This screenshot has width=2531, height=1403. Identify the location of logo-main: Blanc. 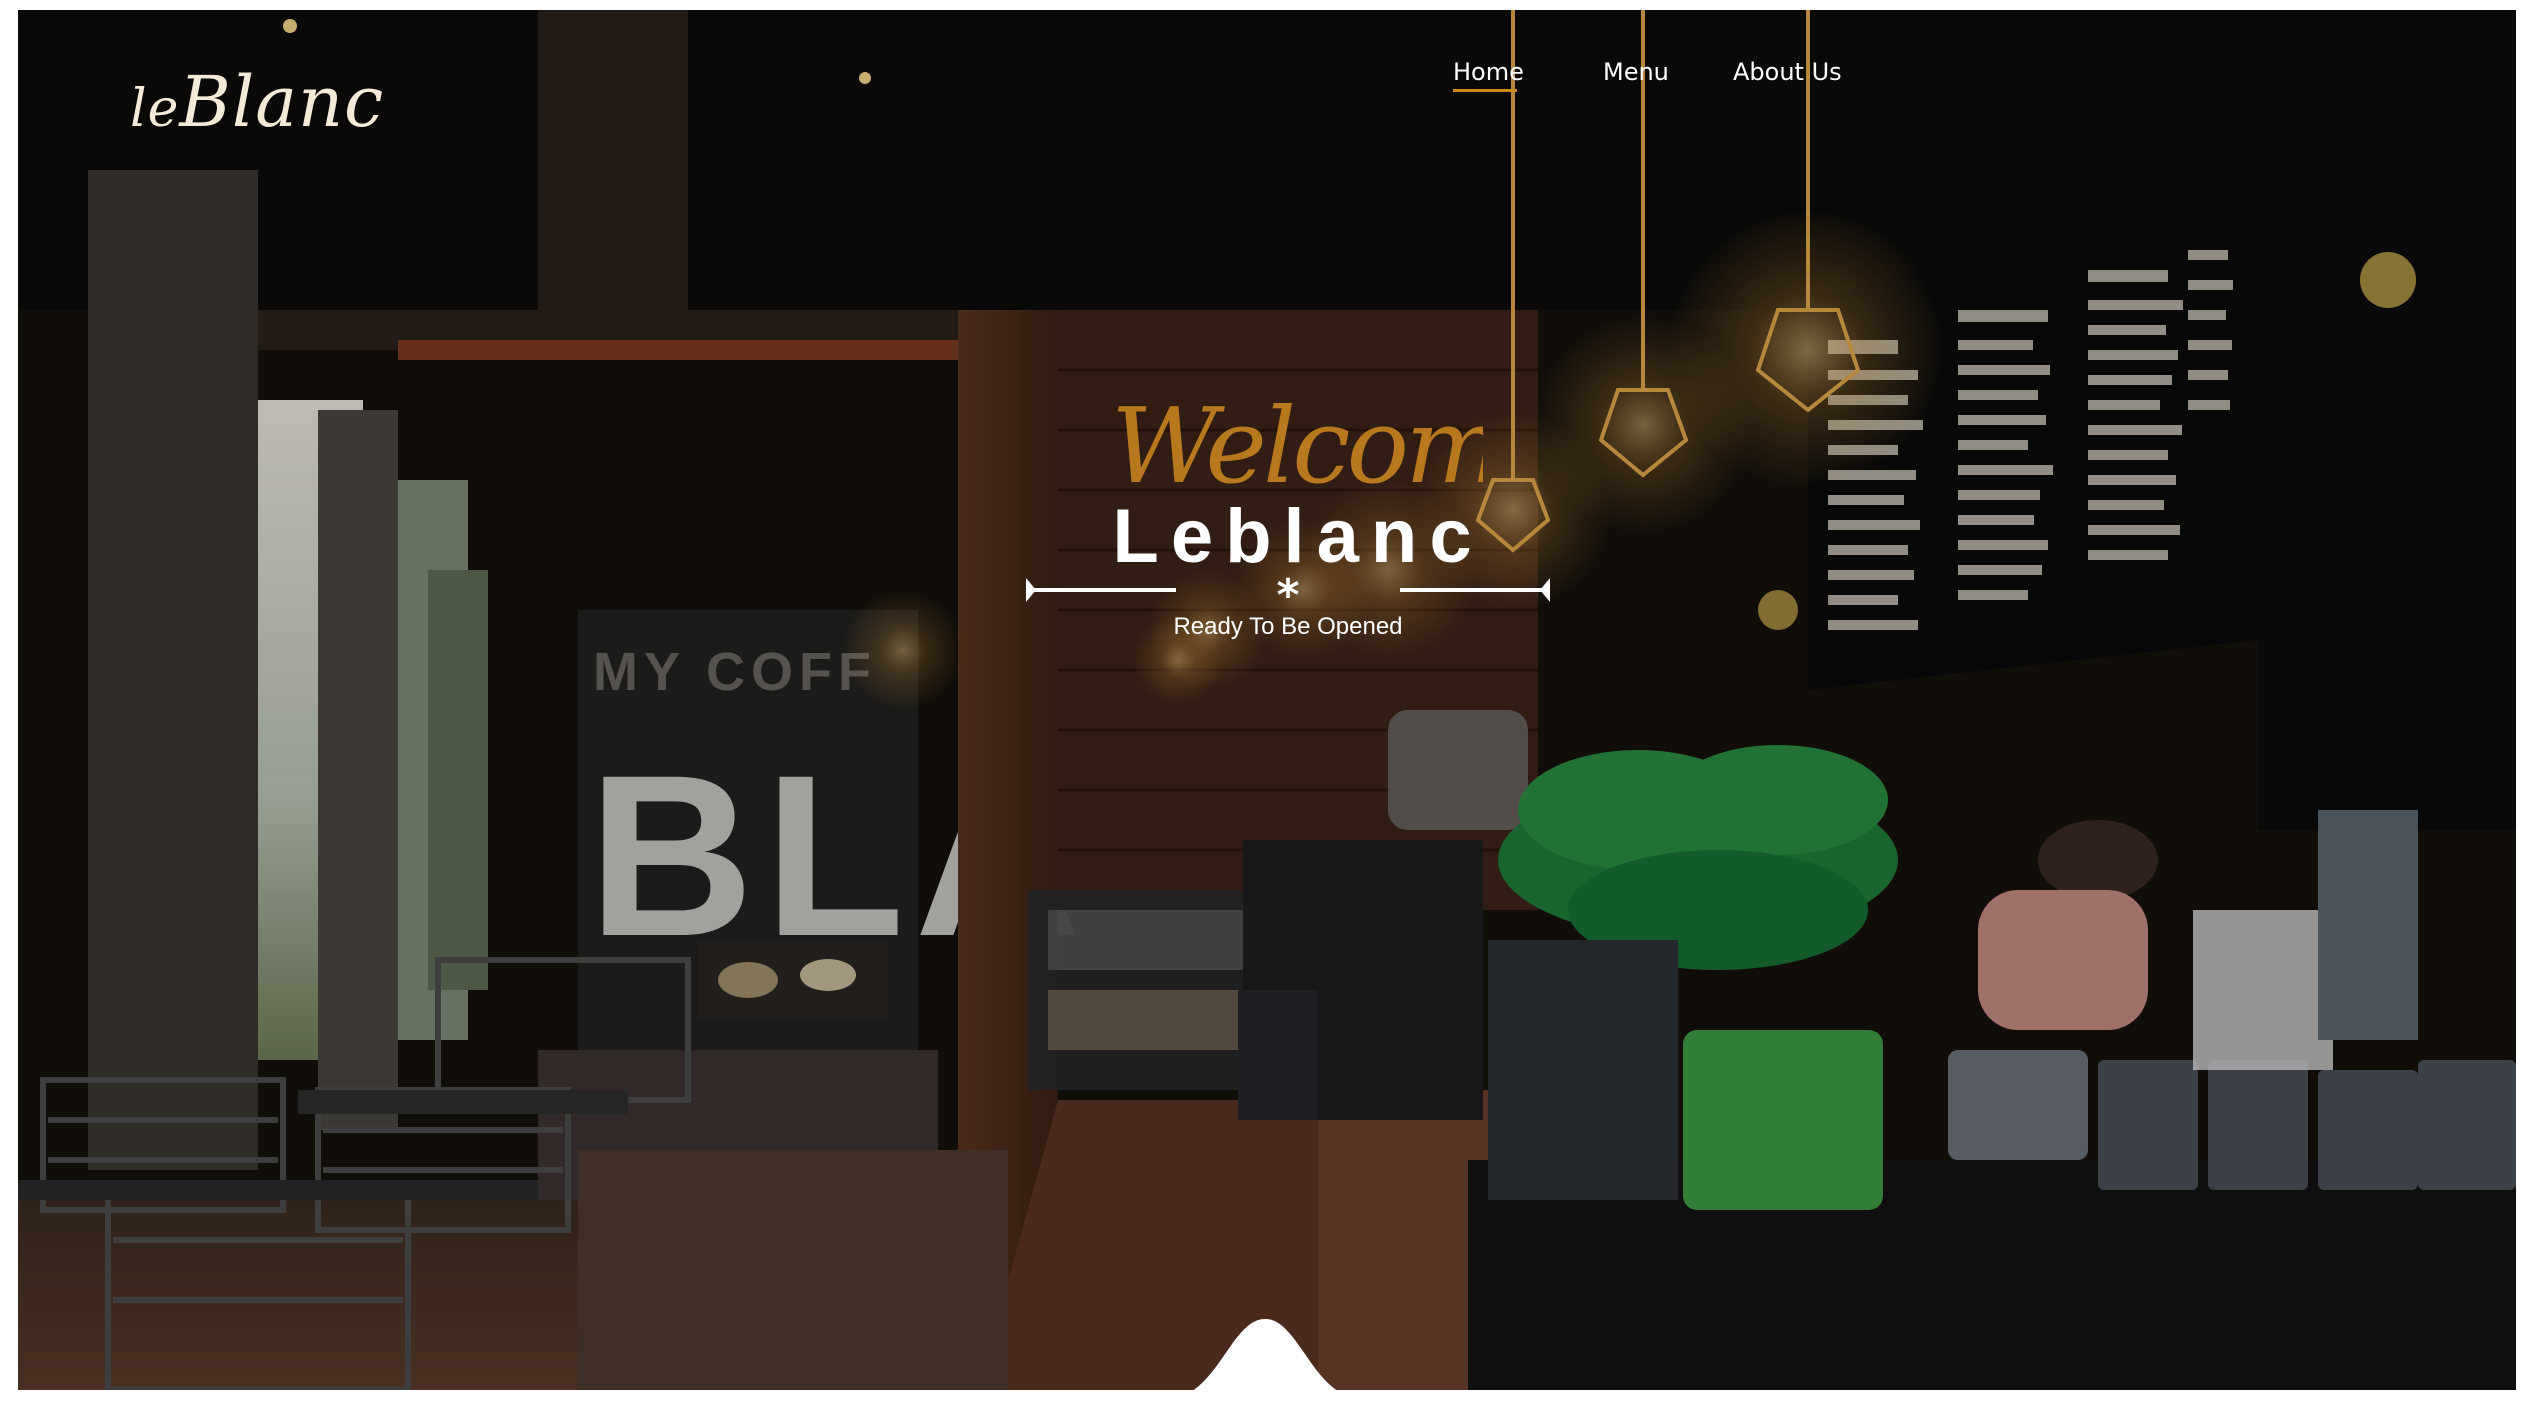
(282, 102).